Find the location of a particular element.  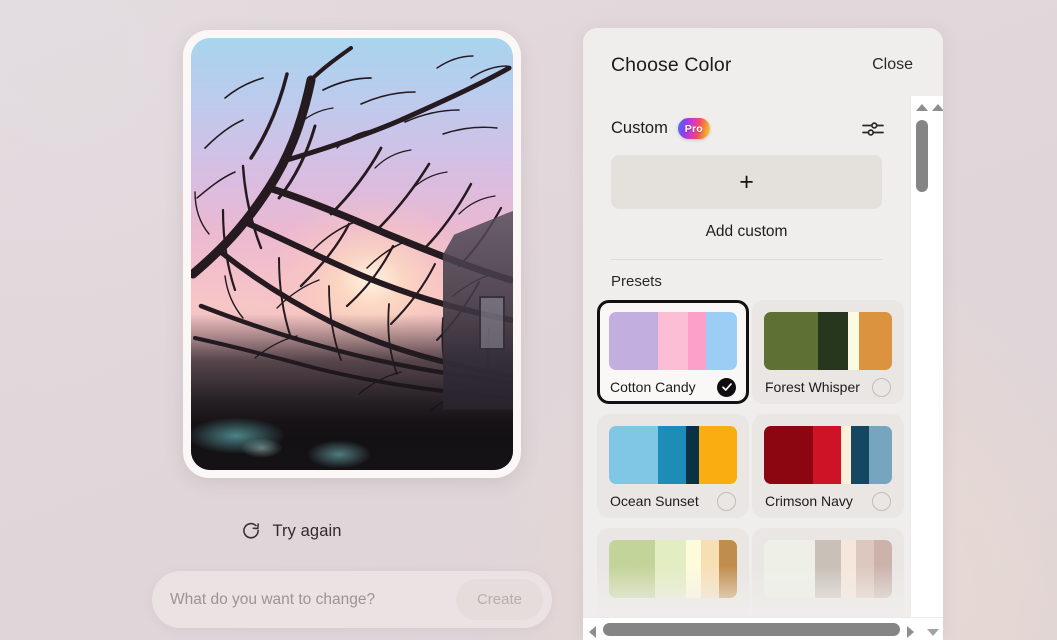

vertical-scrollbar is located at coordinates (926, 368).